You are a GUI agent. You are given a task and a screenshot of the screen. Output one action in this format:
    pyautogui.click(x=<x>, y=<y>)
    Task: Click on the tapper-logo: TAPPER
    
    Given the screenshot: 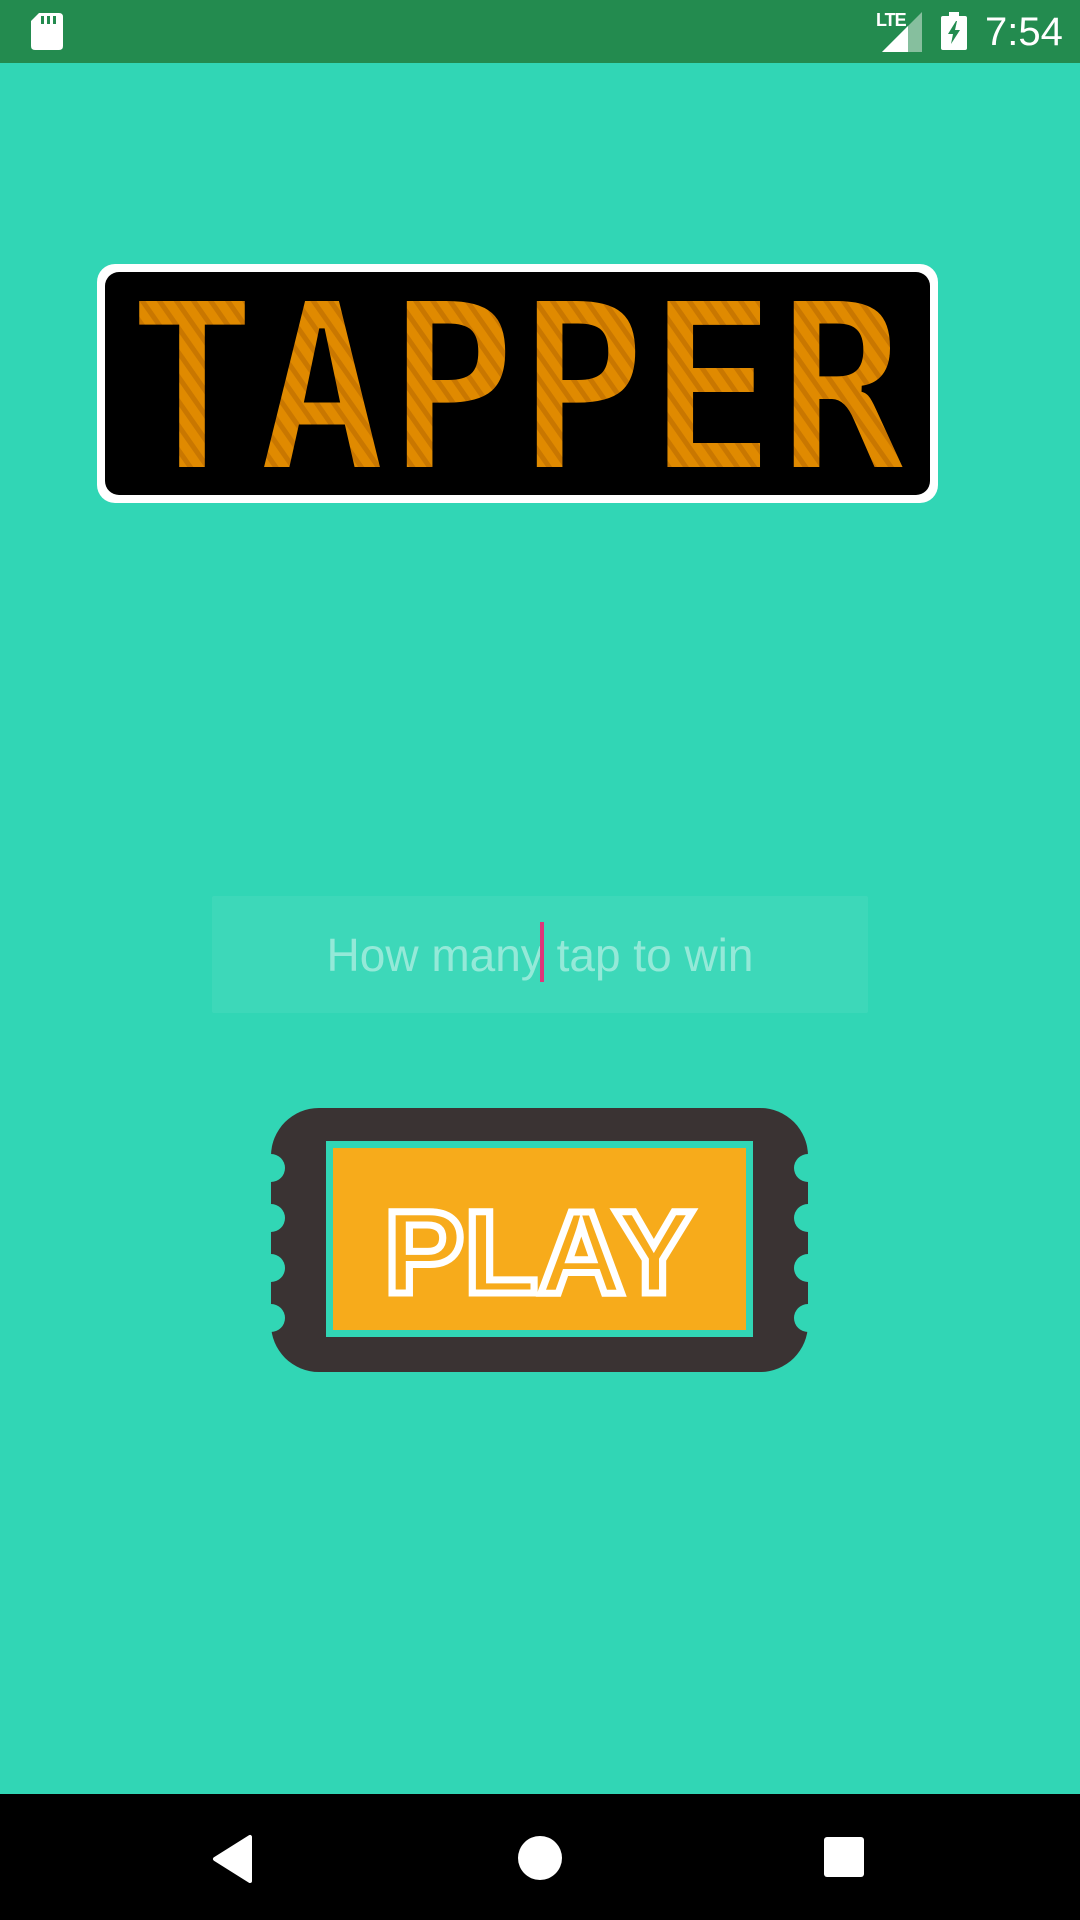 What is the action you would take?
    pyautogui.click(x=517, y=383)
    